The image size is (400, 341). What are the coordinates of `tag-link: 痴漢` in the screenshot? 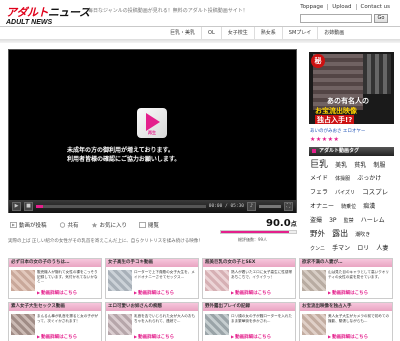 It's located at (369, 206).